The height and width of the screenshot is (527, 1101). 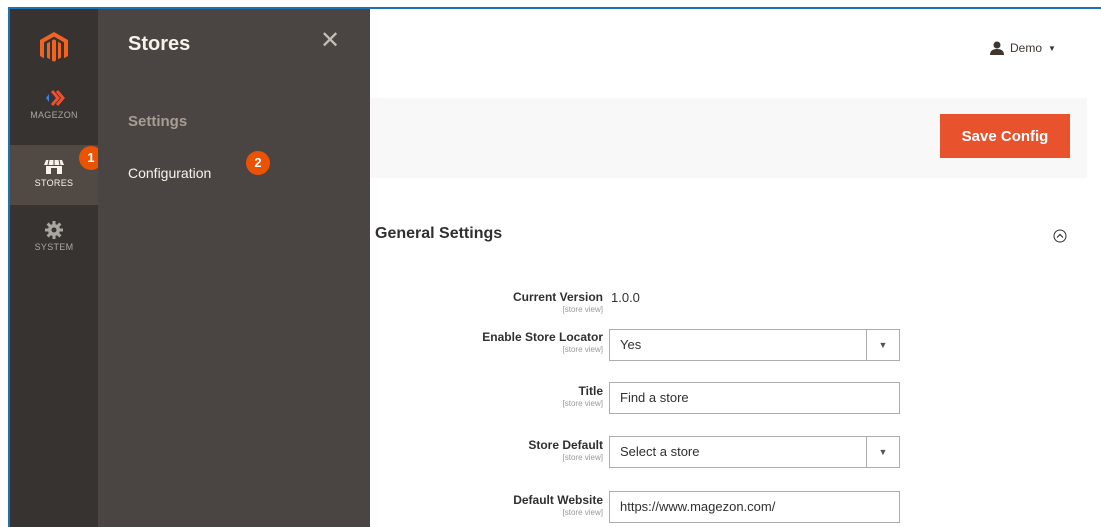 I want to click on user-icon, so click(x=997, y=48).